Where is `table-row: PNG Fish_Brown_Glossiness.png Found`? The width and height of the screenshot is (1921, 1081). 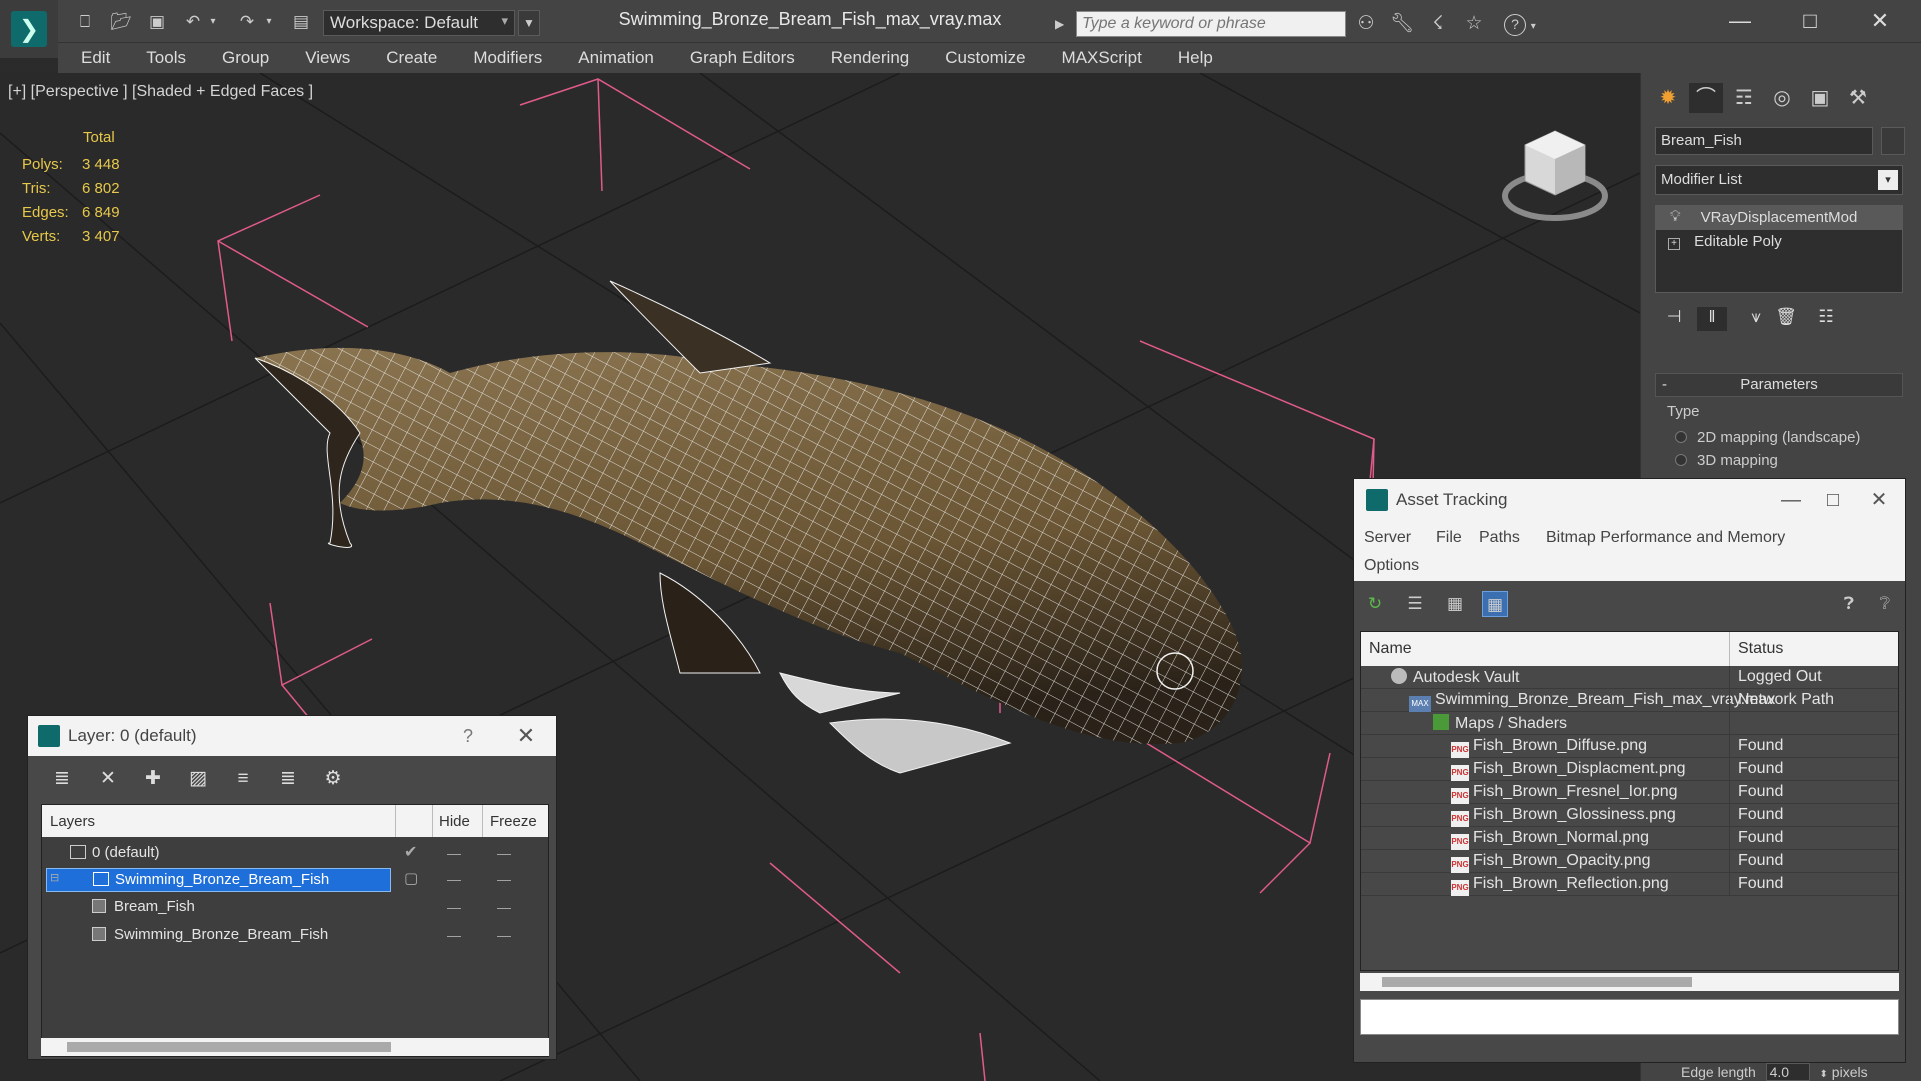 table-row: PNG Fish_Brown_Glossiness.png Found is located at coordinates (1629, 815).